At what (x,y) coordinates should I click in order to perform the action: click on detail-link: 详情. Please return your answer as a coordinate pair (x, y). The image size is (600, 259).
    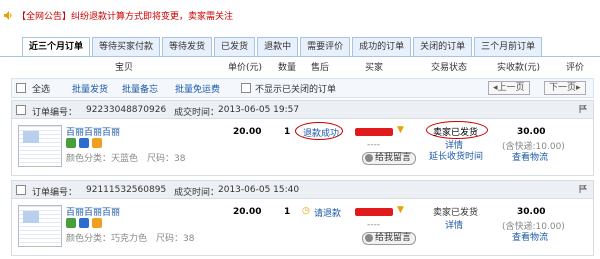
    Looking at the image, I should click on (454, 224).